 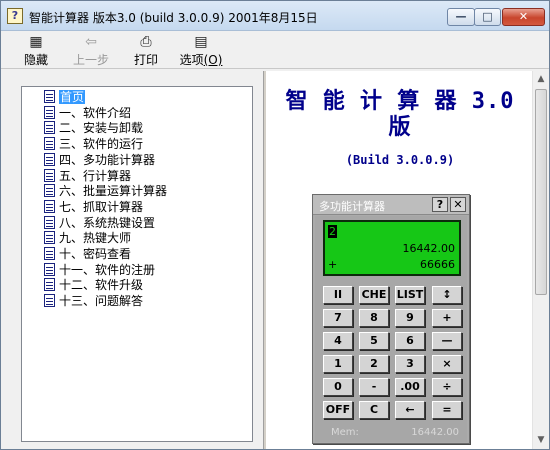 I want to click on tree-item: 一、软件介绍, so click(x=87, y=113).